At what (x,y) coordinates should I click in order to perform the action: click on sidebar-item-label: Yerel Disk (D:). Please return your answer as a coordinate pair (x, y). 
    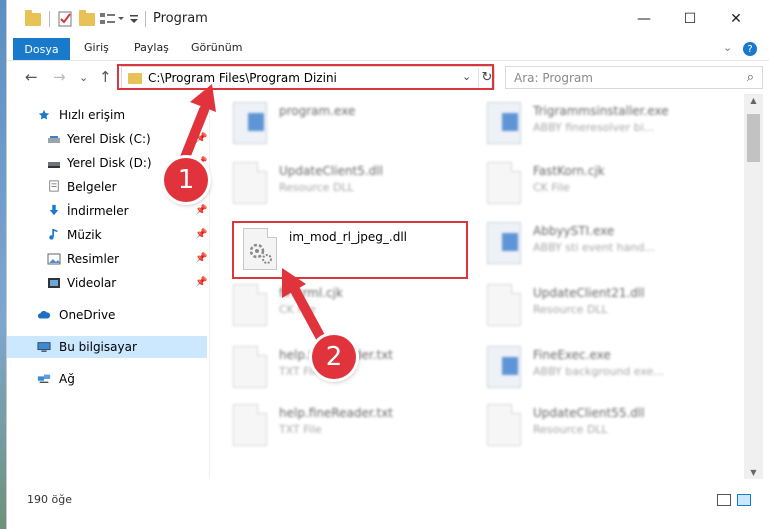
    Looking at the image, I should click on (109, 163).